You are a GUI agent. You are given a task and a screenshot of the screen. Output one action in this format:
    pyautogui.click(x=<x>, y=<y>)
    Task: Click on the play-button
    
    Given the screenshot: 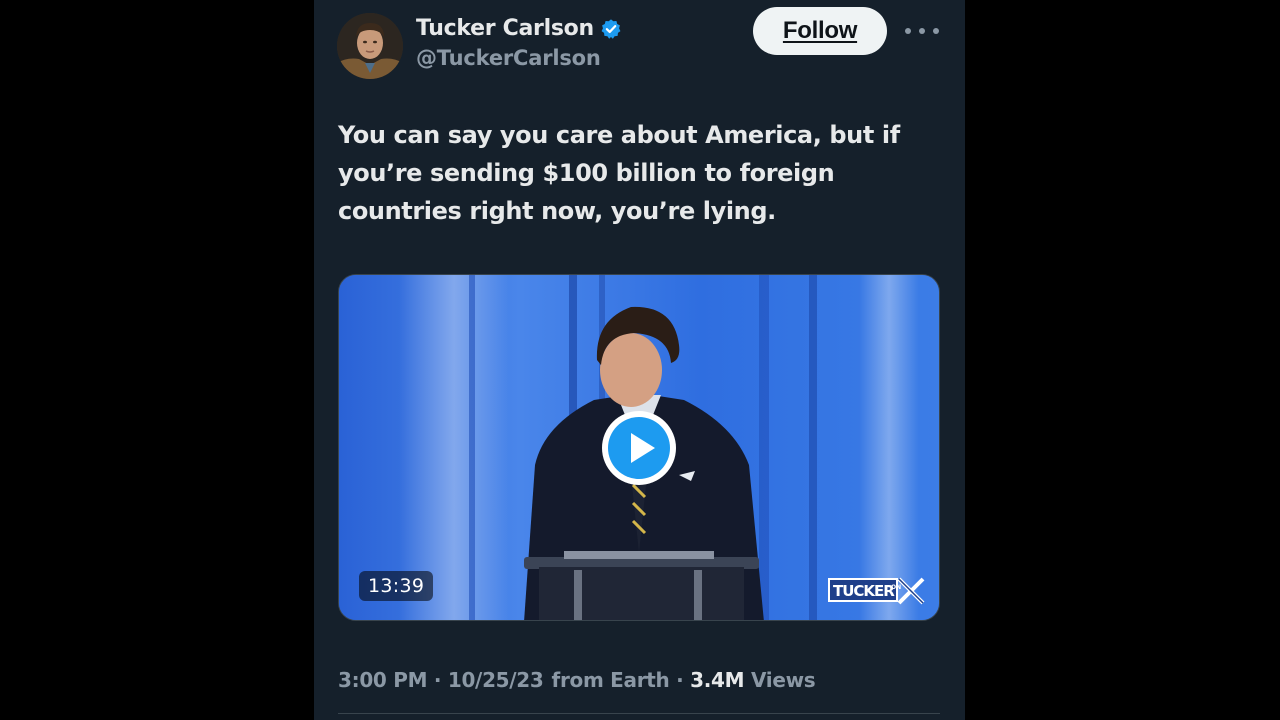 What is the action you would take?
    pyautogui.click(x=639, y=448)
    